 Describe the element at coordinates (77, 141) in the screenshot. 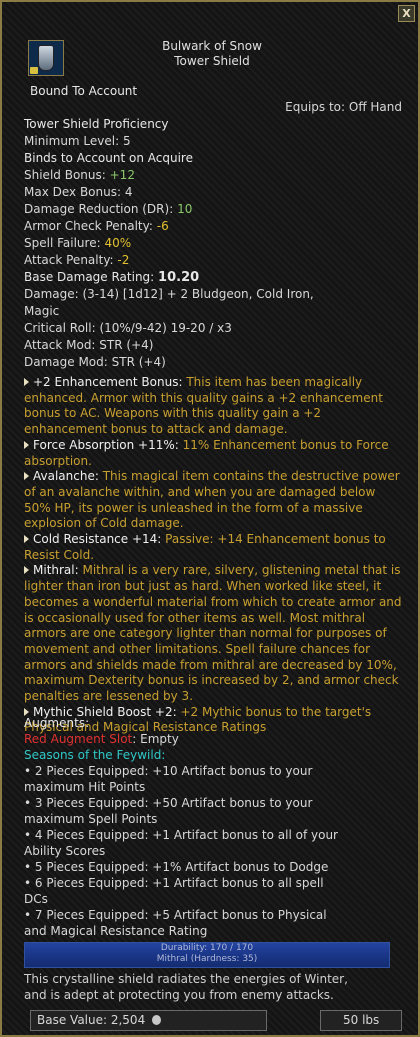

I see `min-level: Minimum Level: 5` at that location.